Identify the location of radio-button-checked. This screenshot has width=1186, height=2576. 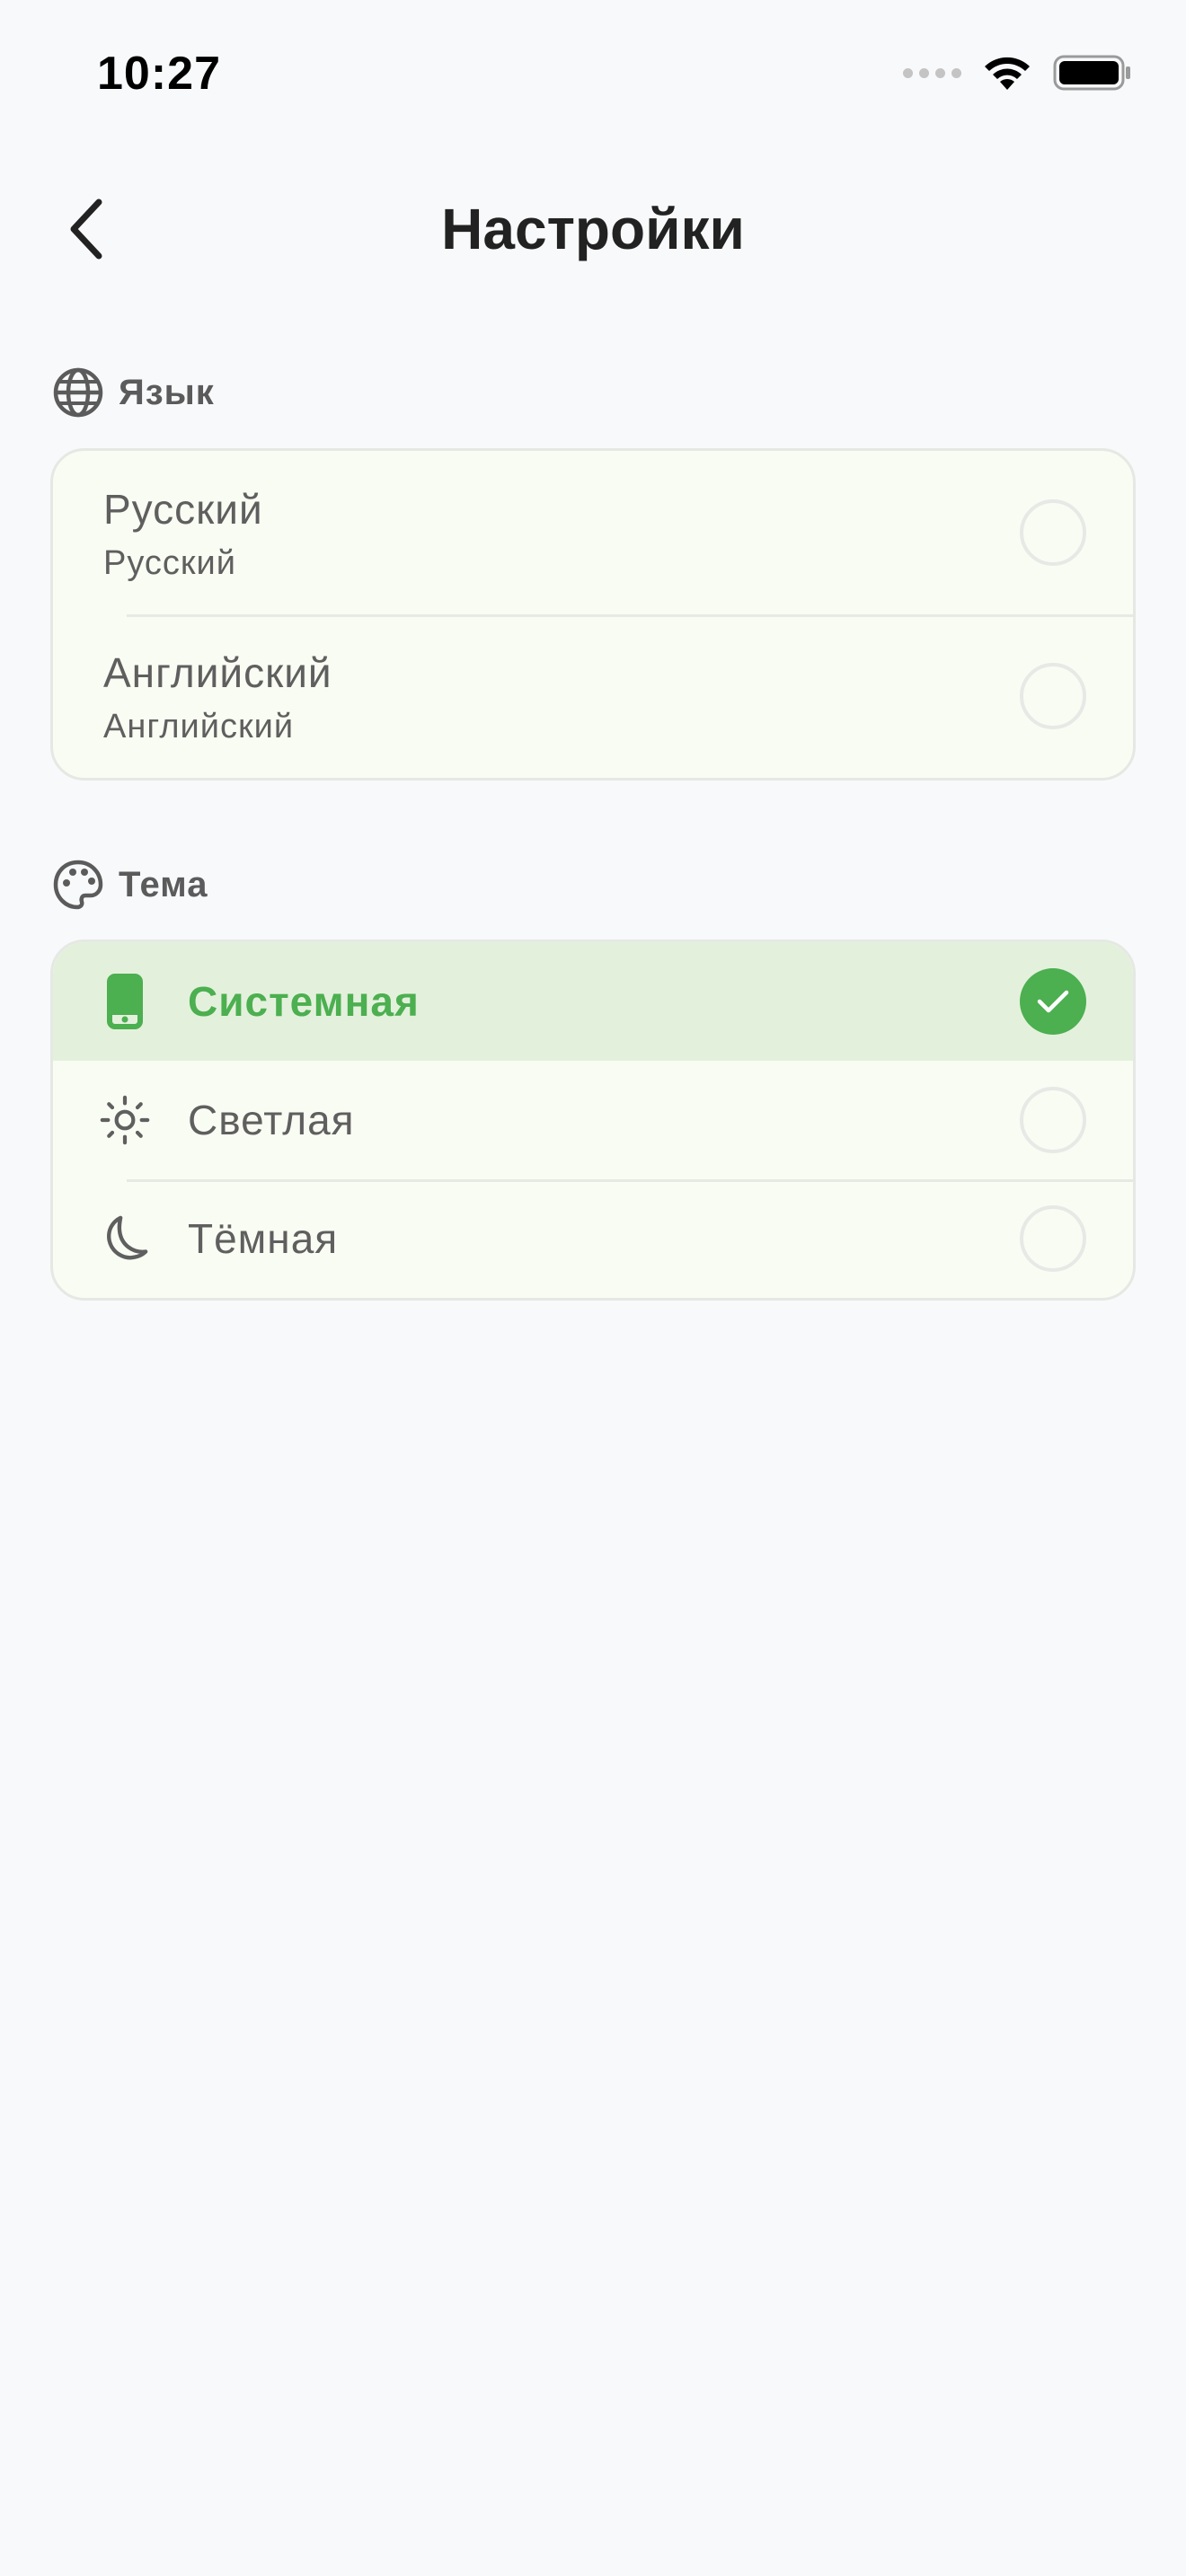
(1053, 1001).